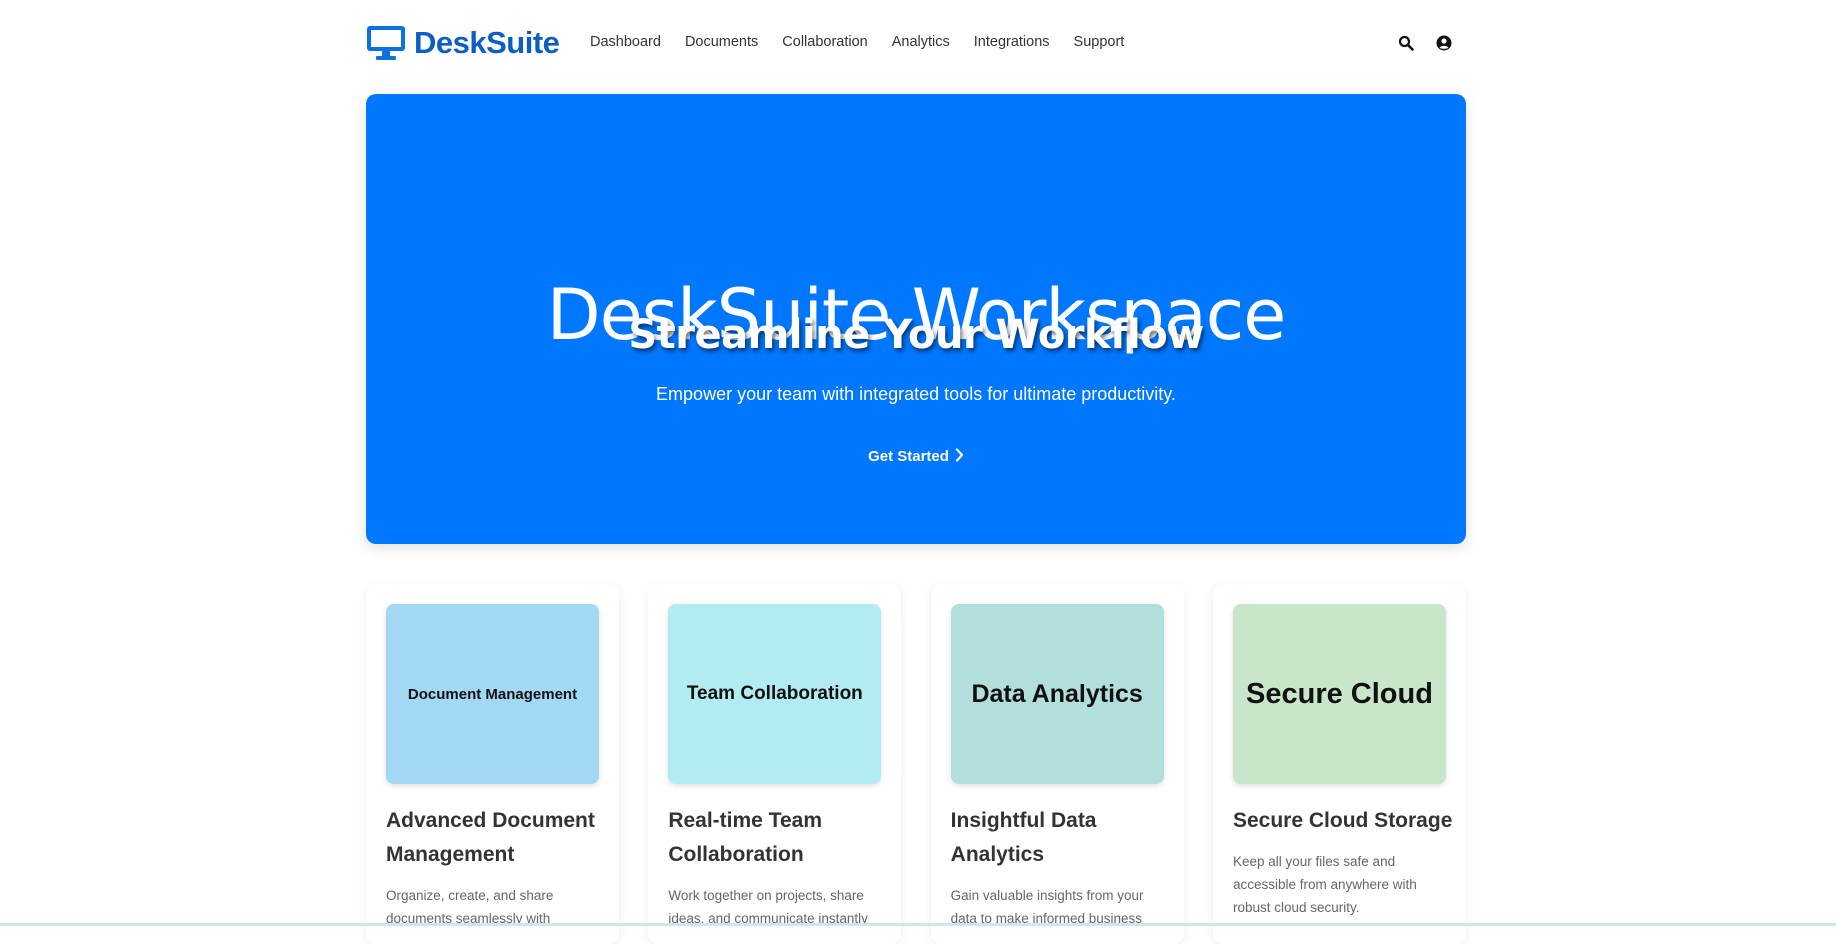  I want to click on logo: DeskSuite, so click(463, 43).